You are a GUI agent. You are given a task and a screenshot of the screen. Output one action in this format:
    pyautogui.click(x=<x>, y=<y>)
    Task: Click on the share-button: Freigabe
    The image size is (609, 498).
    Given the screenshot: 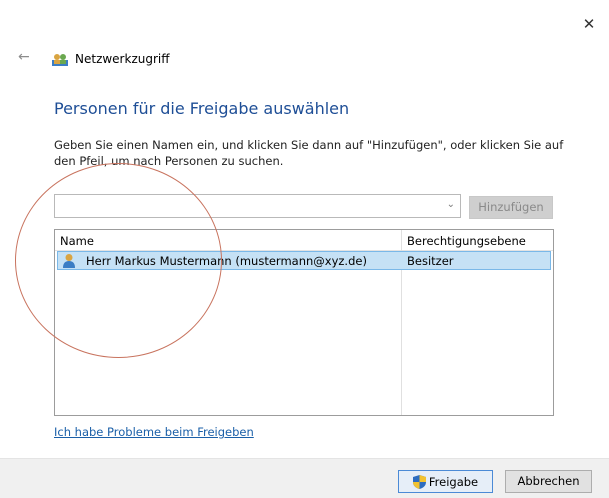 What is the action you would take?
    pyautogui.click(x=445, y=481)
    